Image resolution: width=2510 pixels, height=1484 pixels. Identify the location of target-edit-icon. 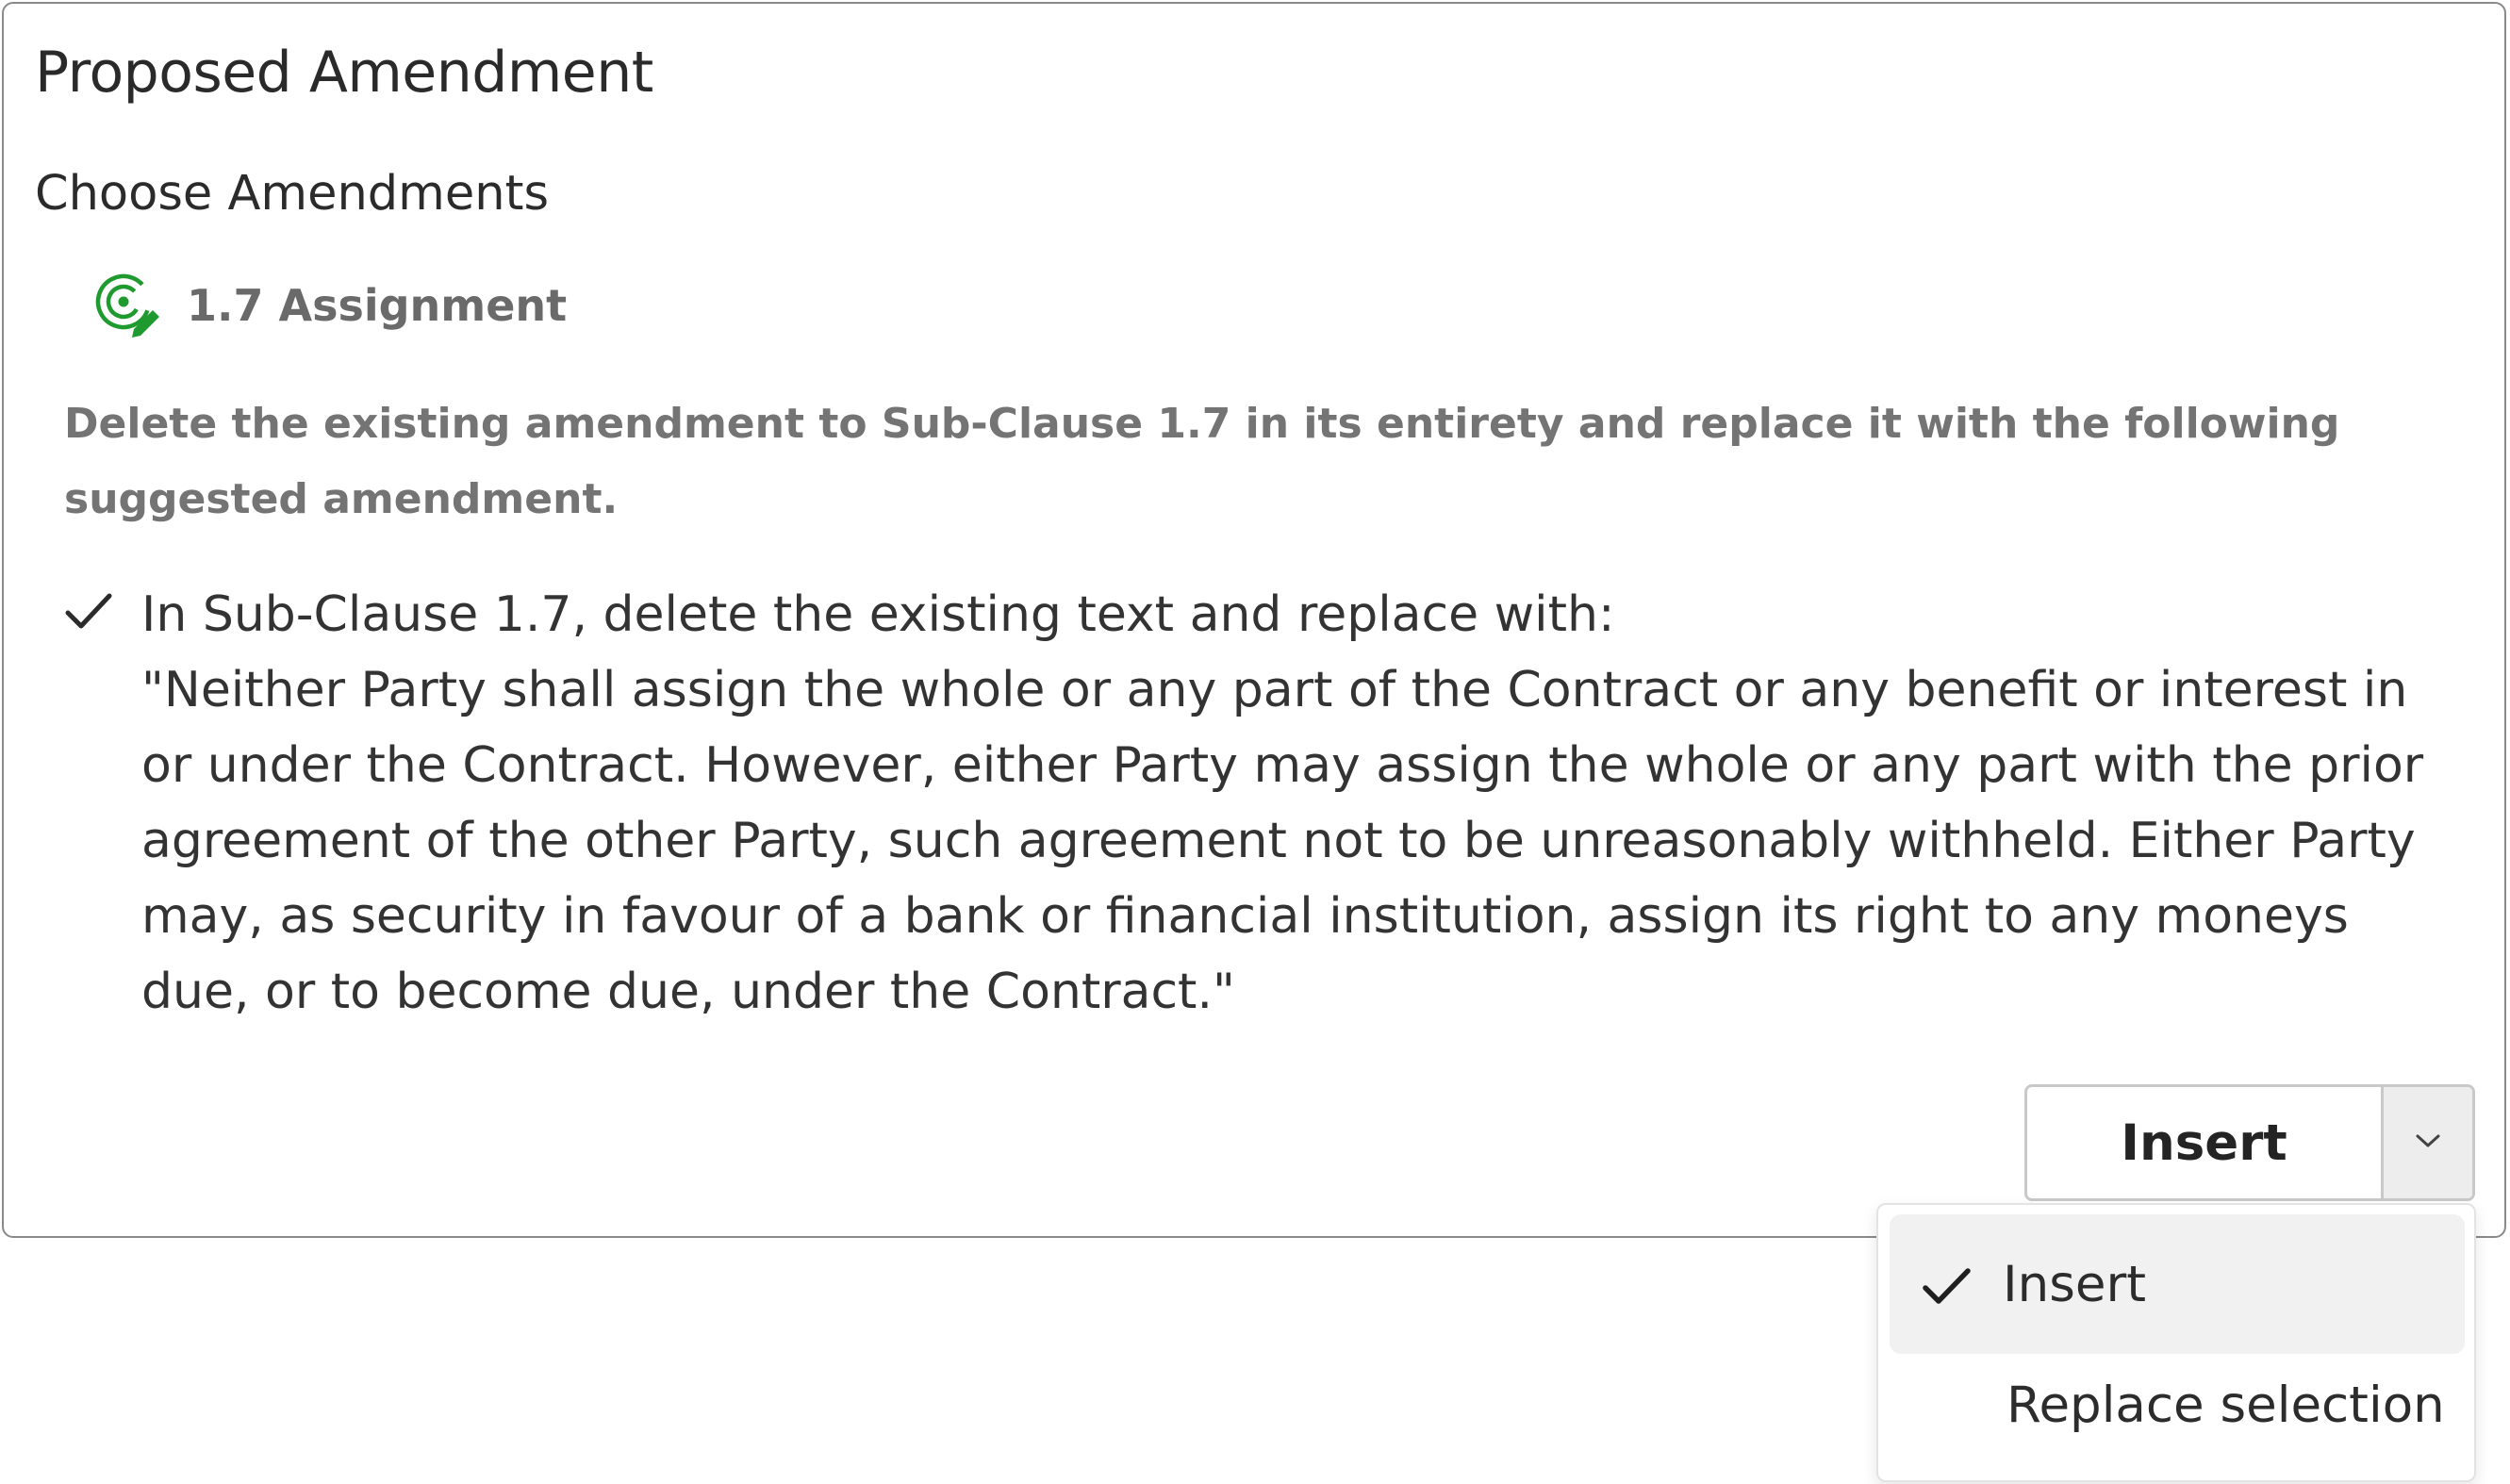
(127, 306).